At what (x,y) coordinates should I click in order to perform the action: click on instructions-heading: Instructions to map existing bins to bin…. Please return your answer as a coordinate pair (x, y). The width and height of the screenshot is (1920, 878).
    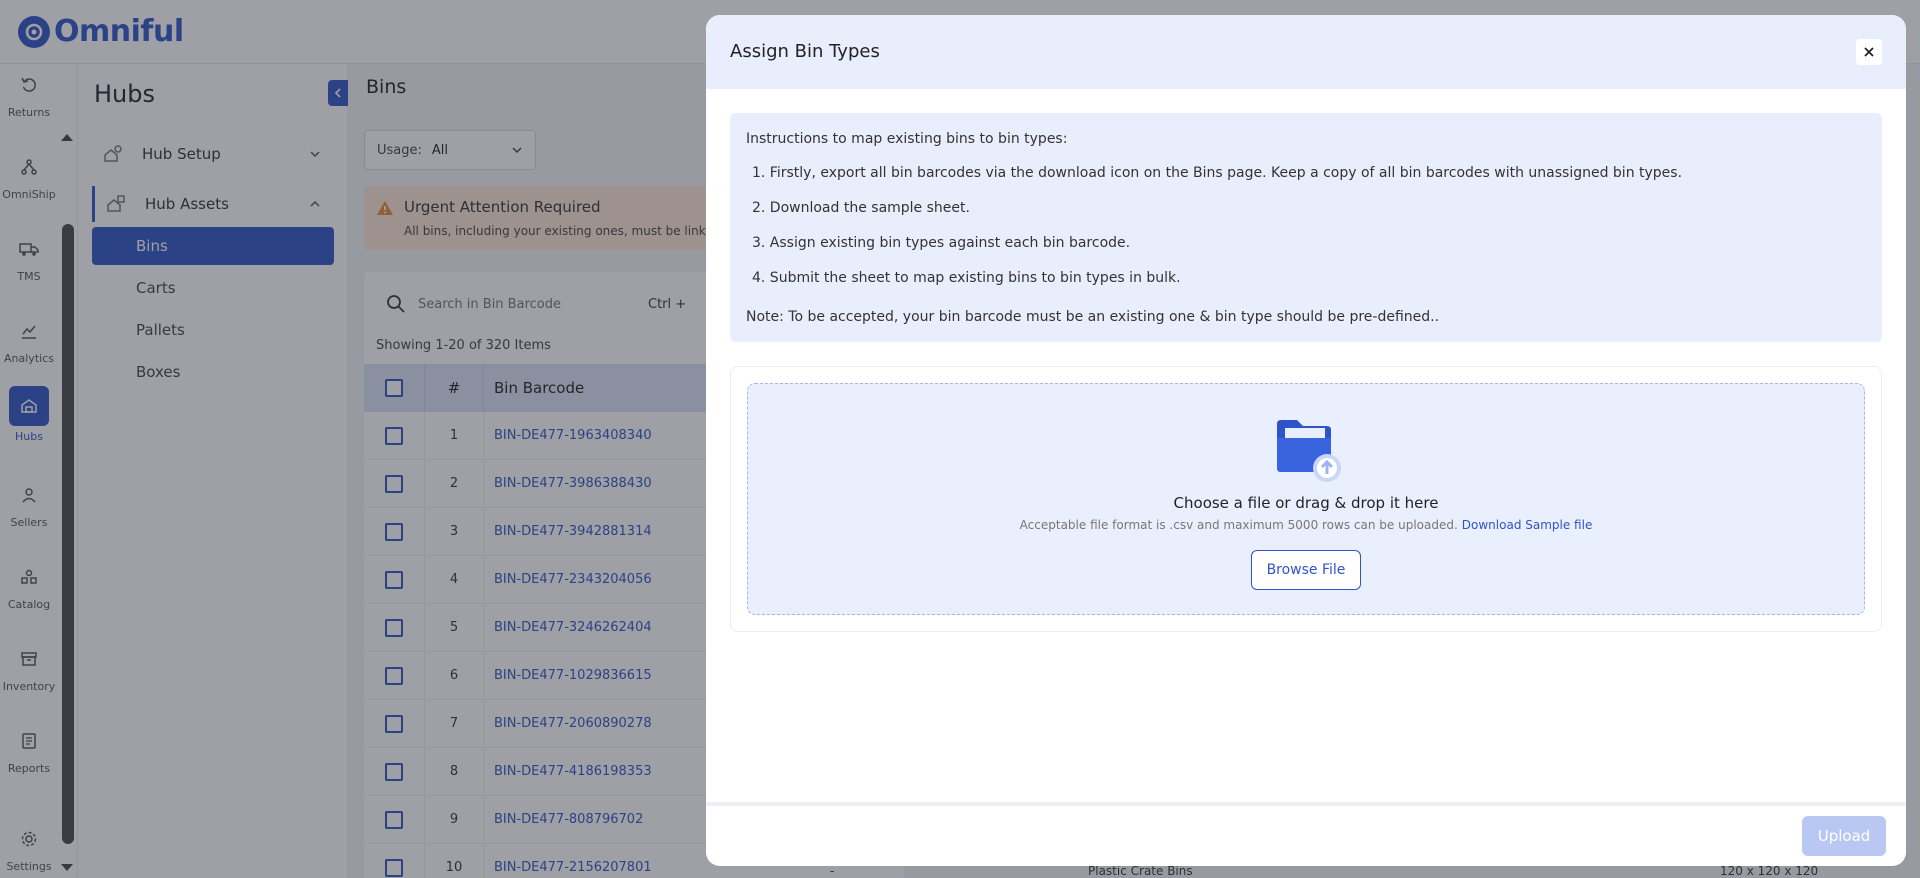
    Looking at the image, I should click on (907, 139).